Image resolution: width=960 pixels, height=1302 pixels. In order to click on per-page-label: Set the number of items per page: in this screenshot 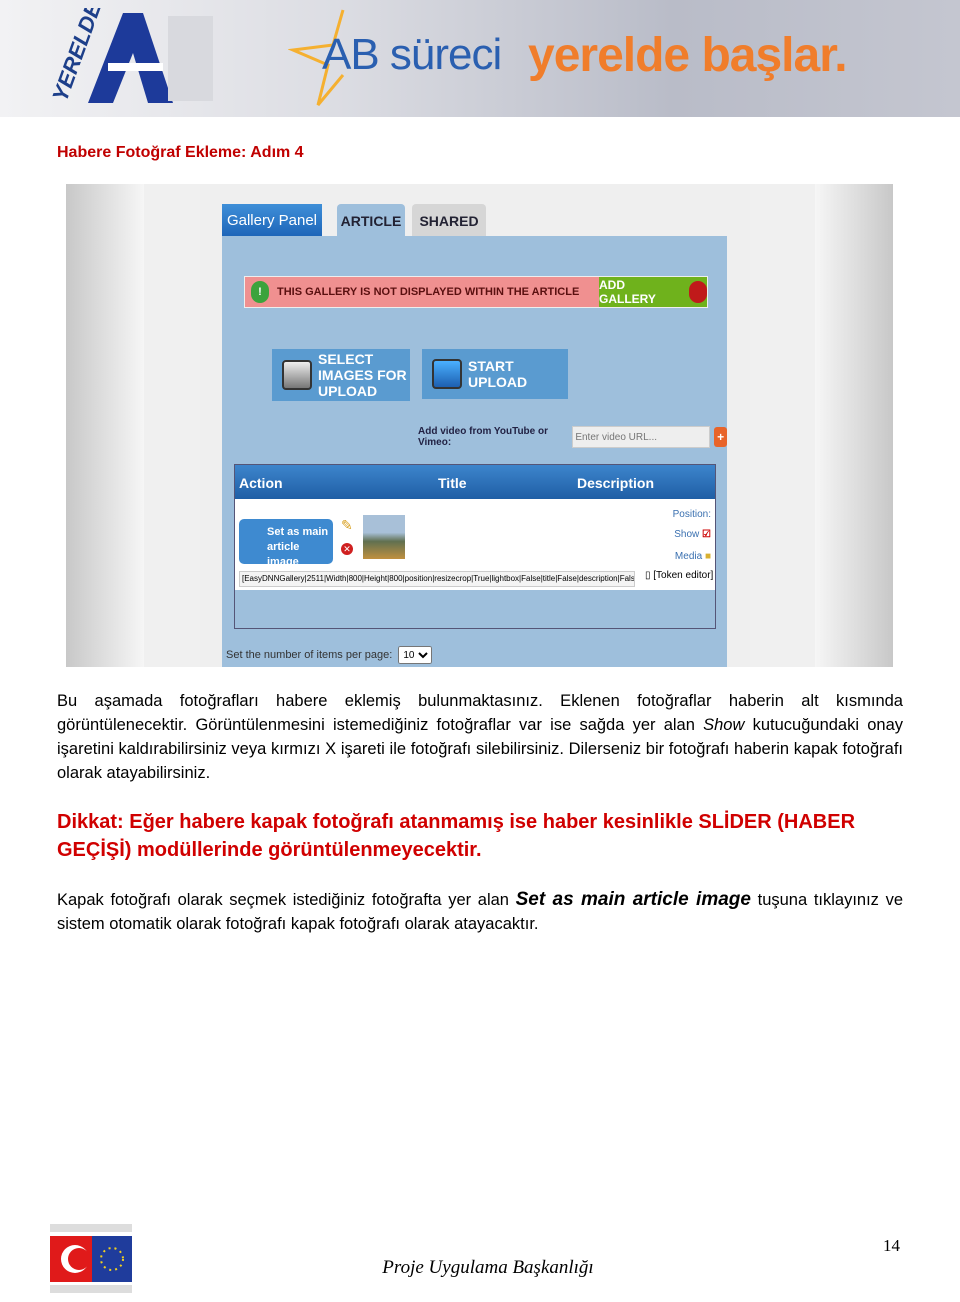, I will do `click(309, 655)`.